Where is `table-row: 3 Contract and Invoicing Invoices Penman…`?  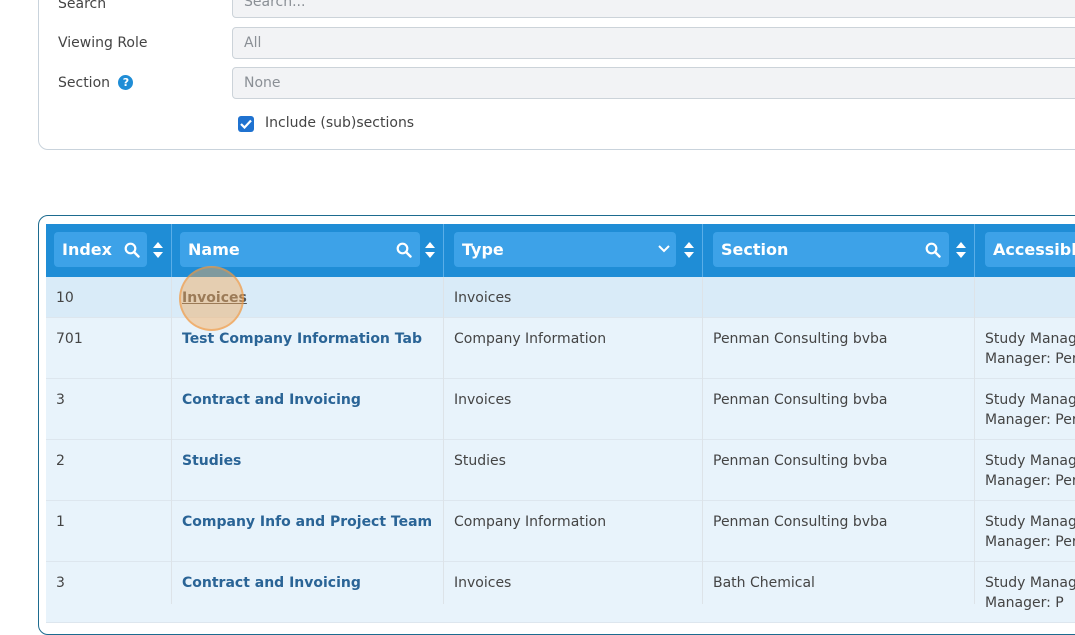 table-row: 3 Contract and Invoicing Invoices Penman… is located at coordinates (560, 409).